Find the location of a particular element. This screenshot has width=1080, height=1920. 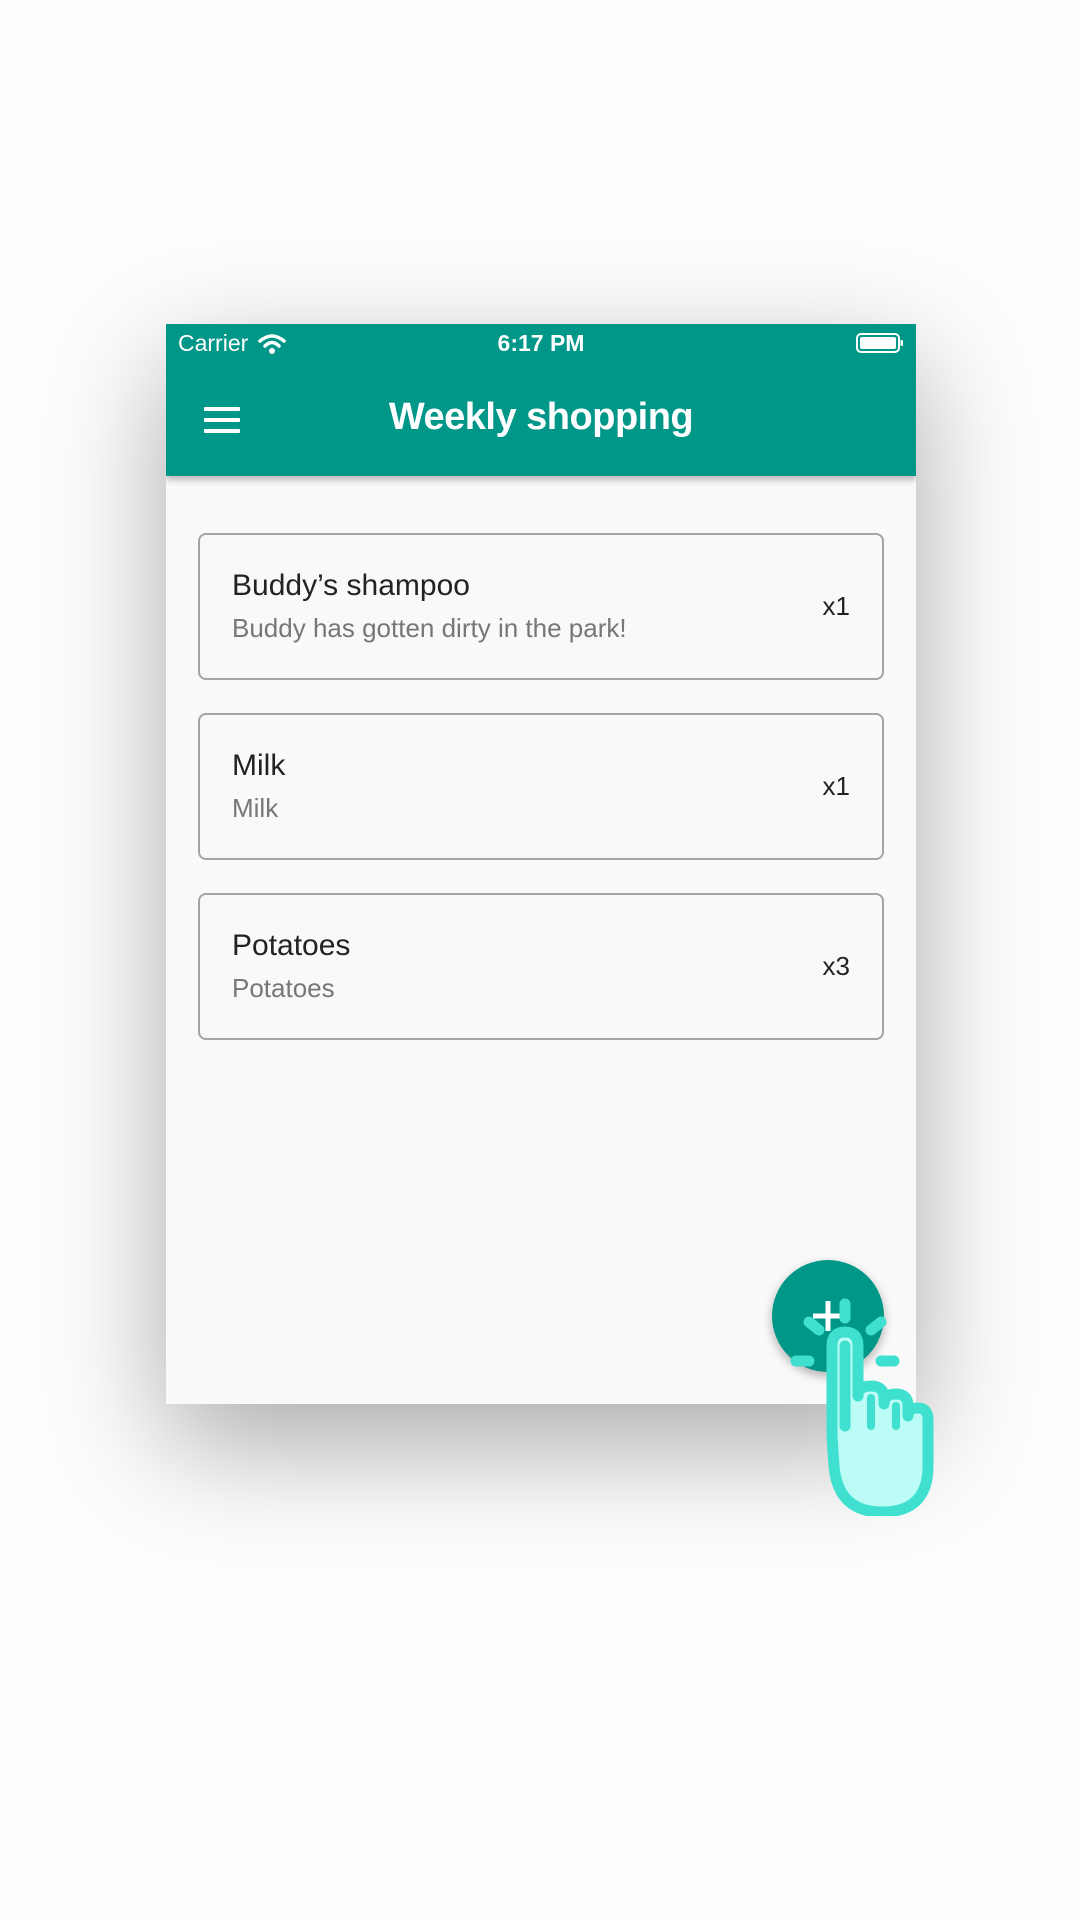

status-time: 6:17 PM is located at coordinates (541, 343).